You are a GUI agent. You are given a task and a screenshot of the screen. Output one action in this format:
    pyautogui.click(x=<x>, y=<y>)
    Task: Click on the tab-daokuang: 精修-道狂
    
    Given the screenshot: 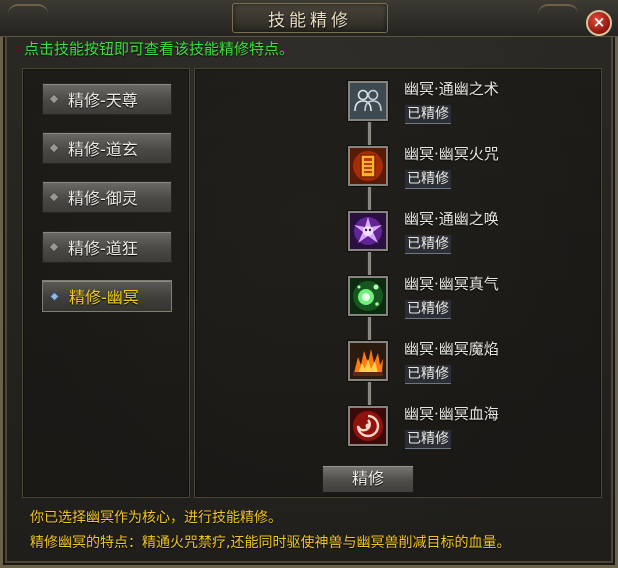 What is the action you would take?
    pyautogui.click(x=107, y=247)
    